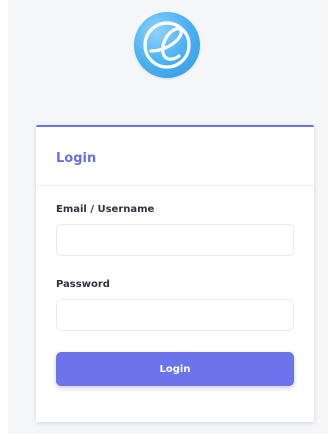 This screenshot has height=434, width=336. I want to click on email-username-label: Email / Username, so click(105, 209).